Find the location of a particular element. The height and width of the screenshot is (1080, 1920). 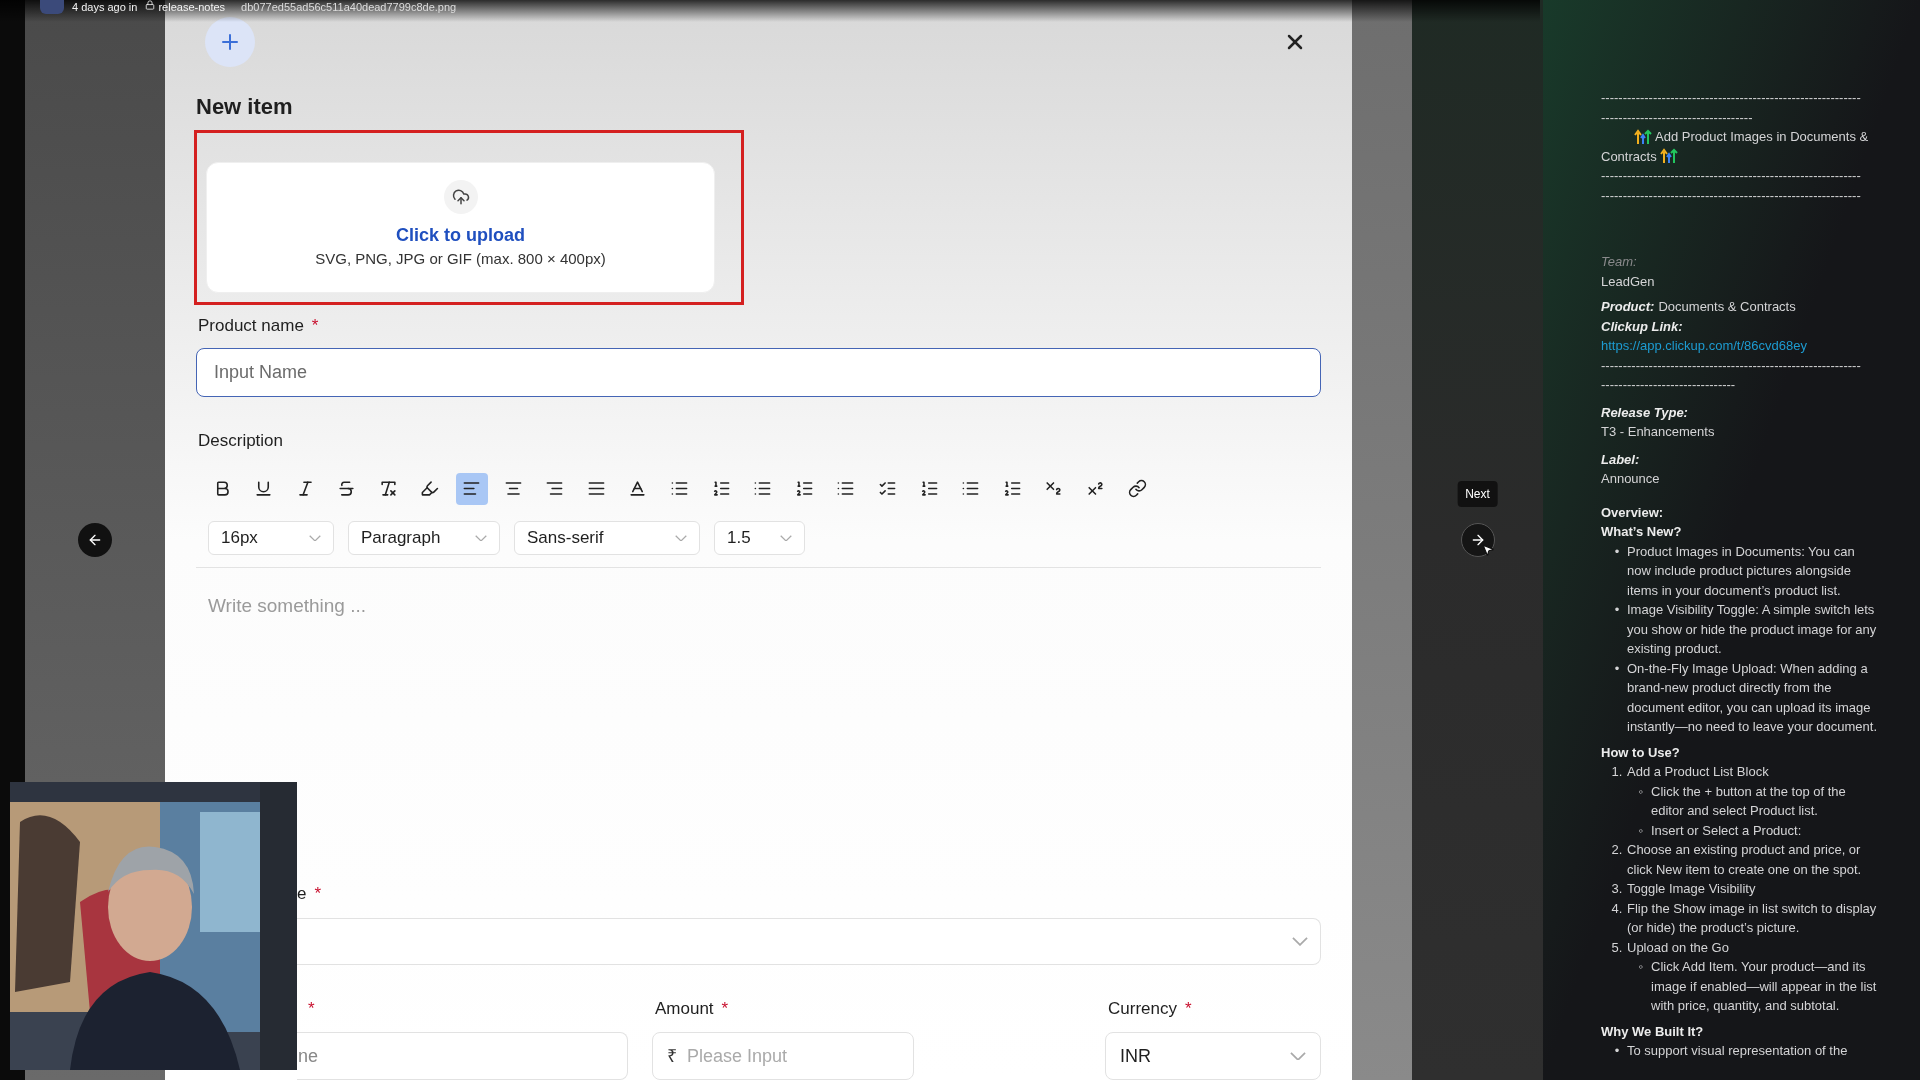

field-label: Amount is located at coordinates (684, 1009).